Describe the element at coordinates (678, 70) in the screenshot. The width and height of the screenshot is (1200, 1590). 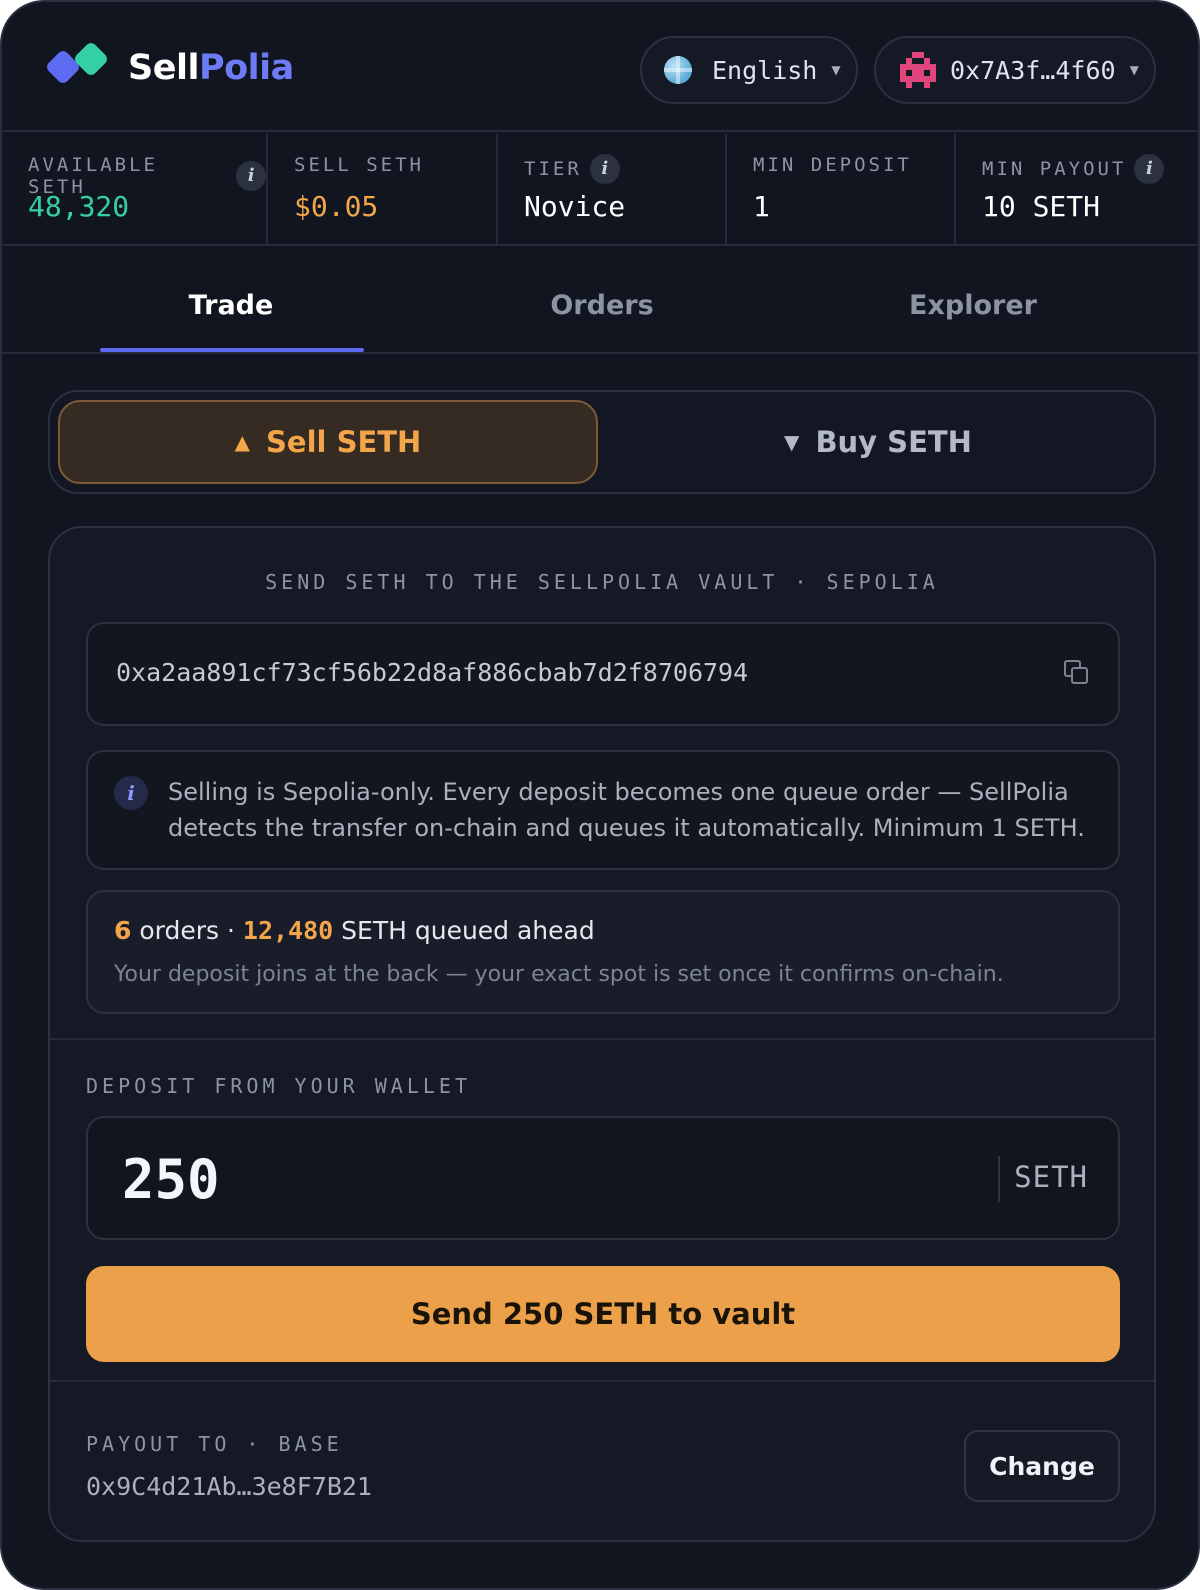
I see `globe-icon` at that location.